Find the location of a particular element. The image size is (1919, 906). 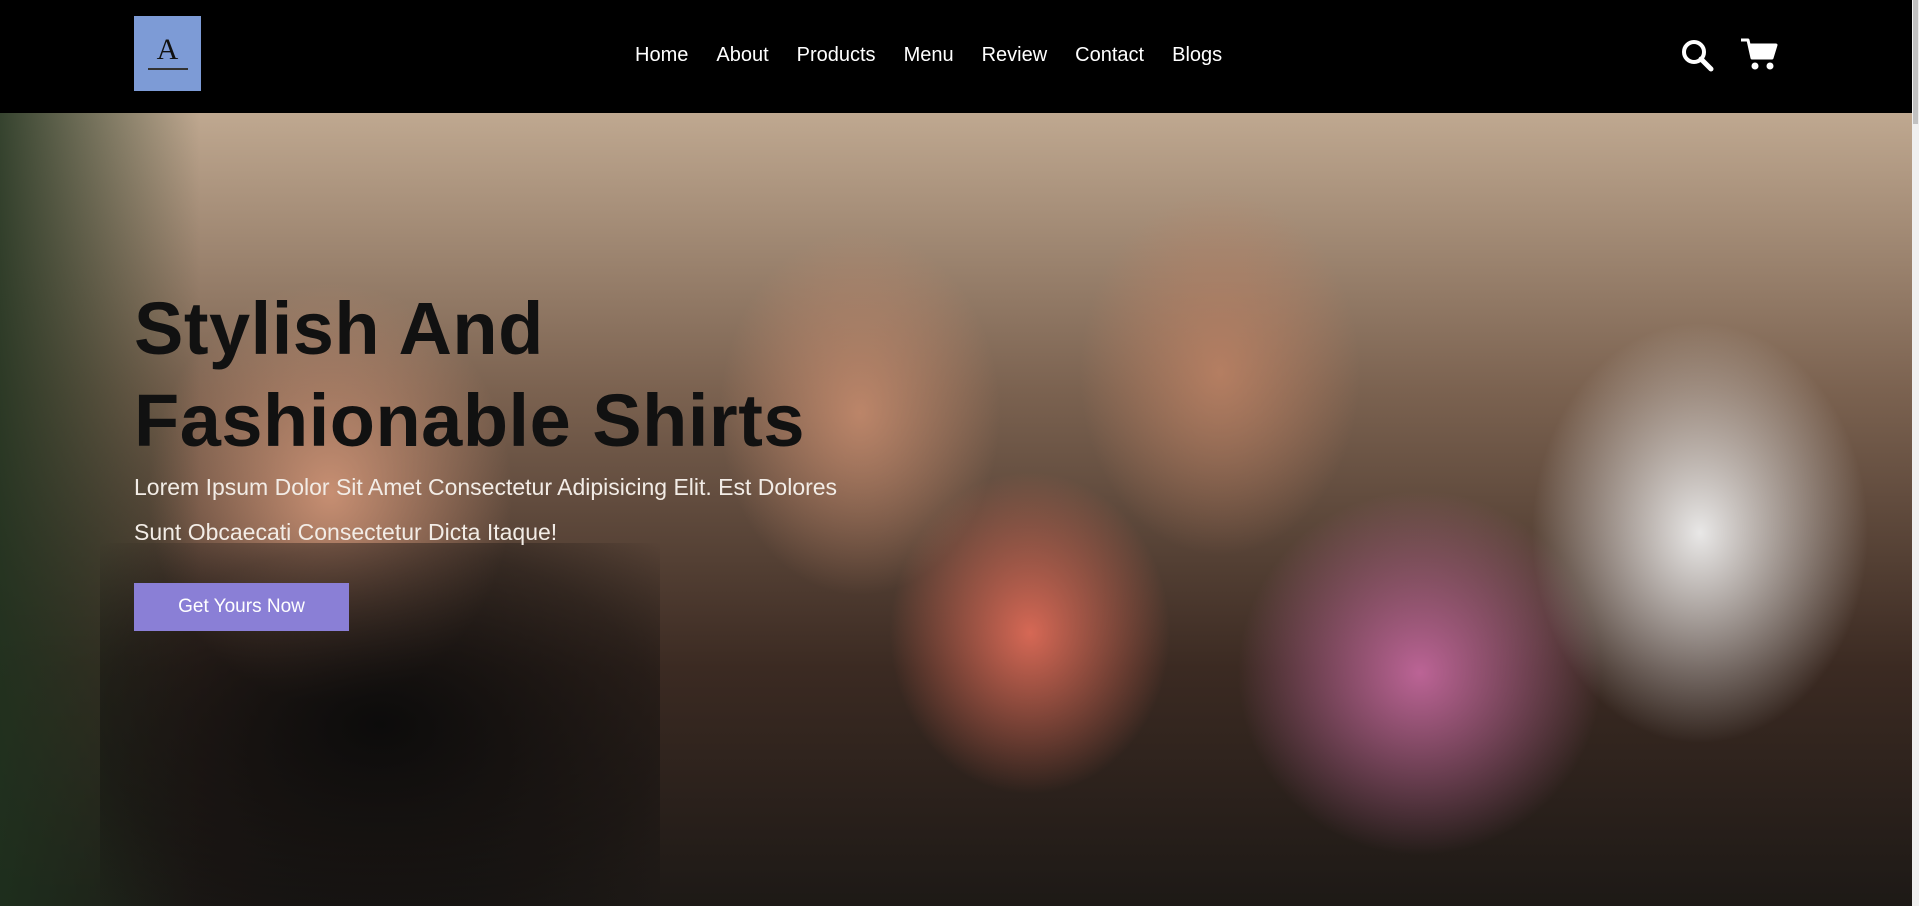

nav-menu: Menu is located at coordinates (929, 55).